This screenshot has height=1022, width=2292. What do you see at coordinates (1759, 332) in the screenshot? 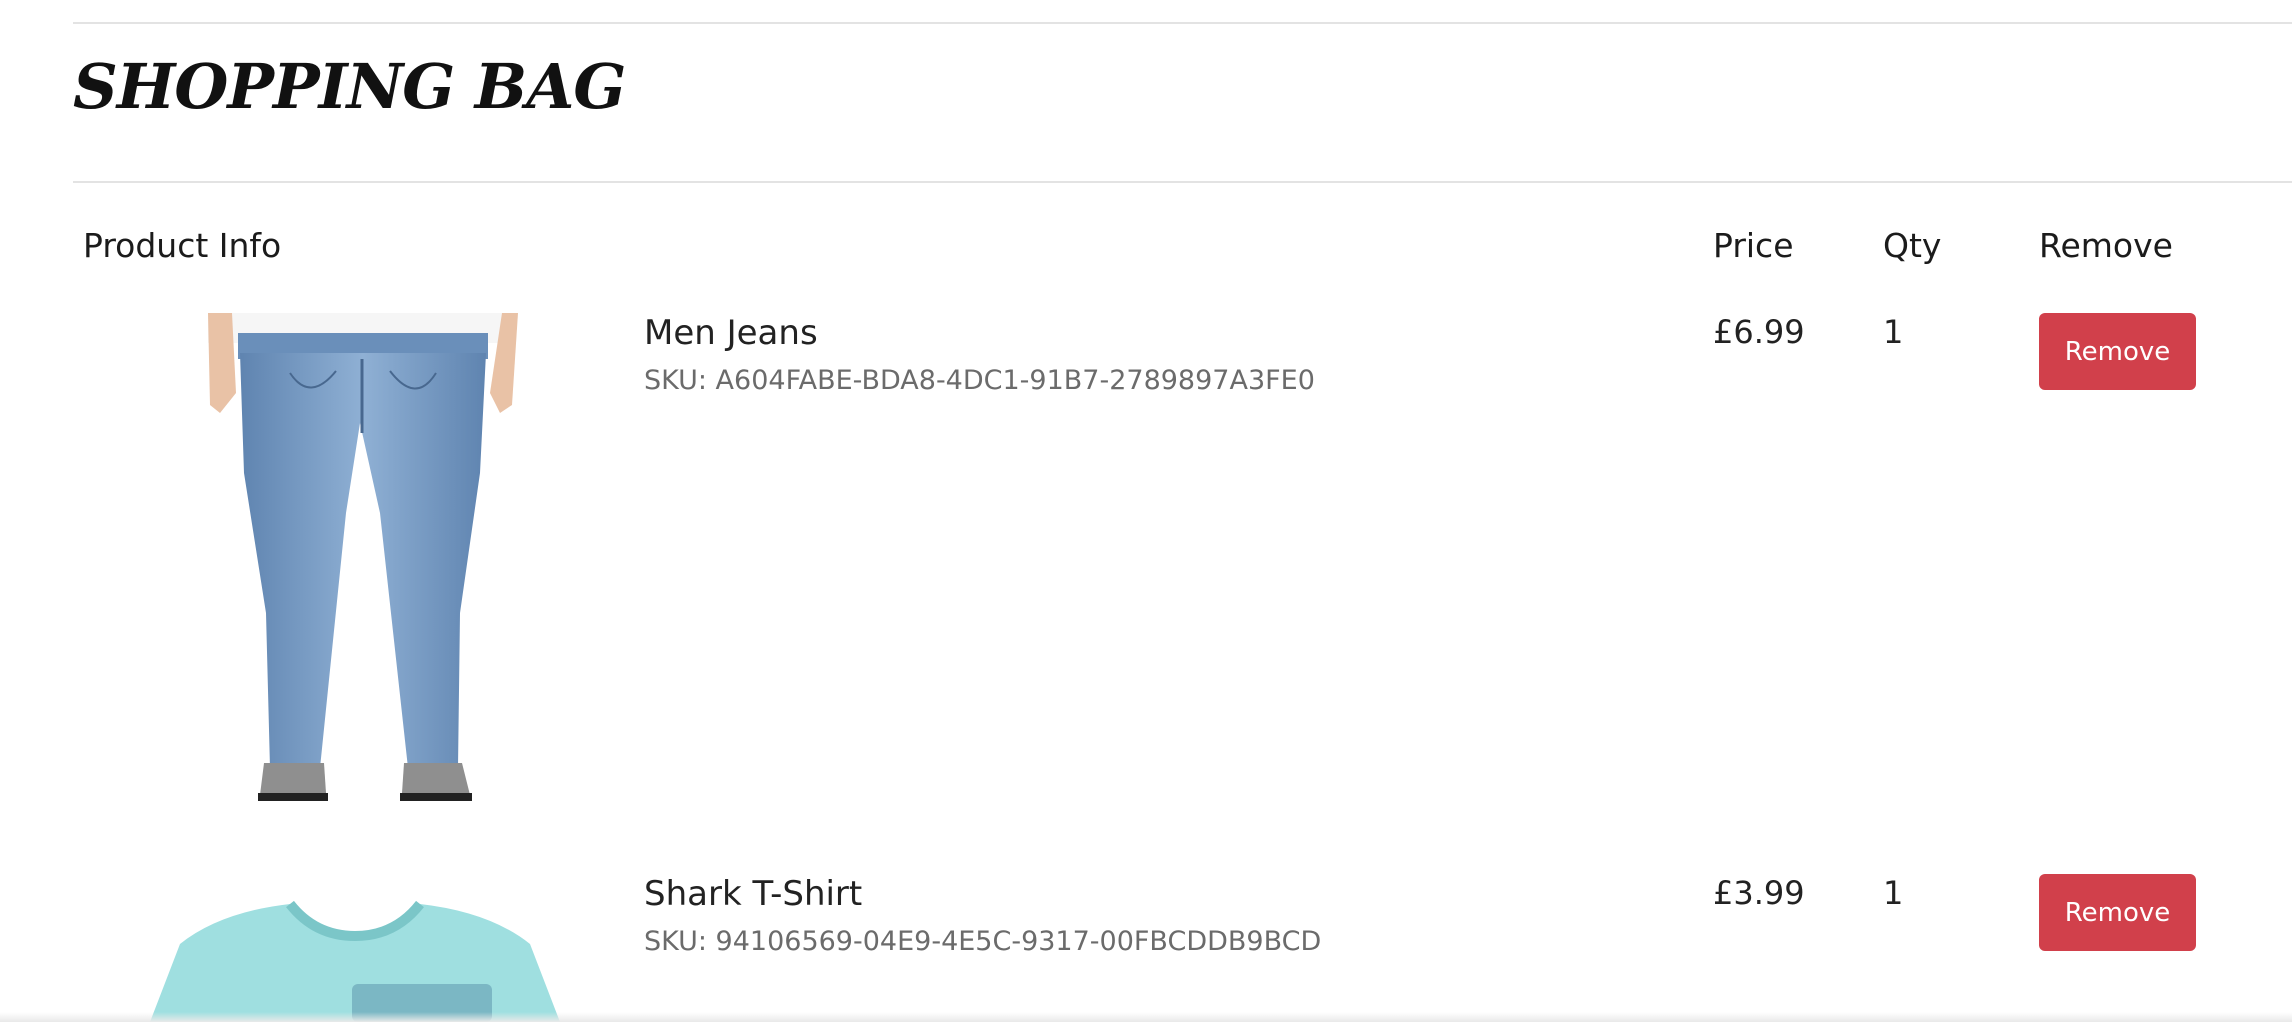
I see `product-price: £6.99` at bounding box center [1759, 332].